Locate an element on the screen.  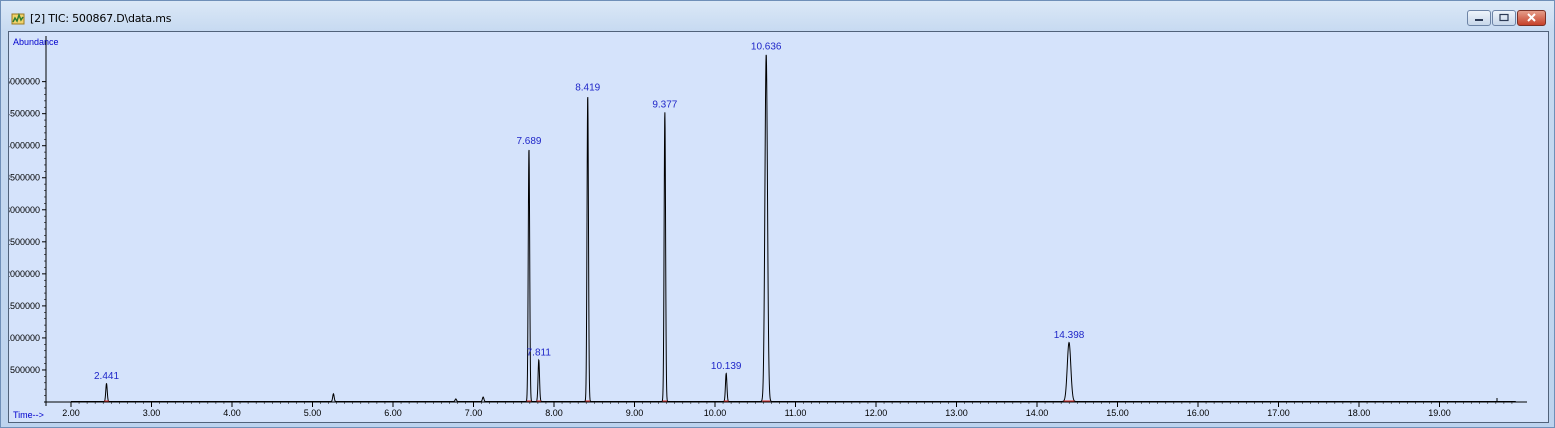
peak-label: 8.419 is located at coordinates (587, 88).